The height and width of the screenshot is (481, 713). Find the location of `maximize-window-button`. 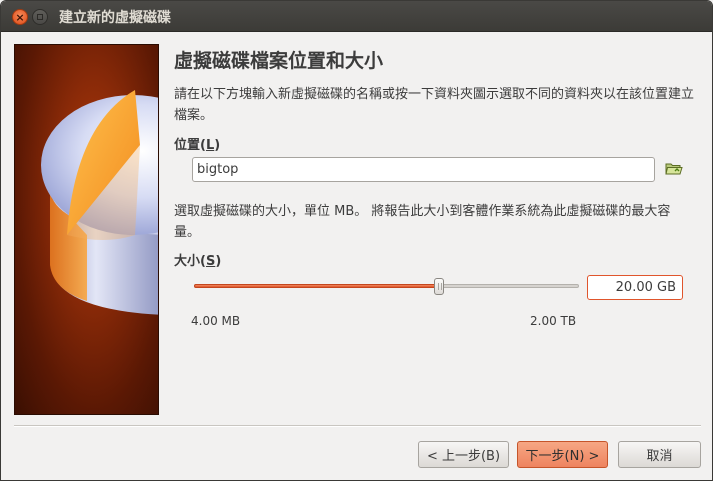

maximize-window-button is located at coordinates (40, 17).